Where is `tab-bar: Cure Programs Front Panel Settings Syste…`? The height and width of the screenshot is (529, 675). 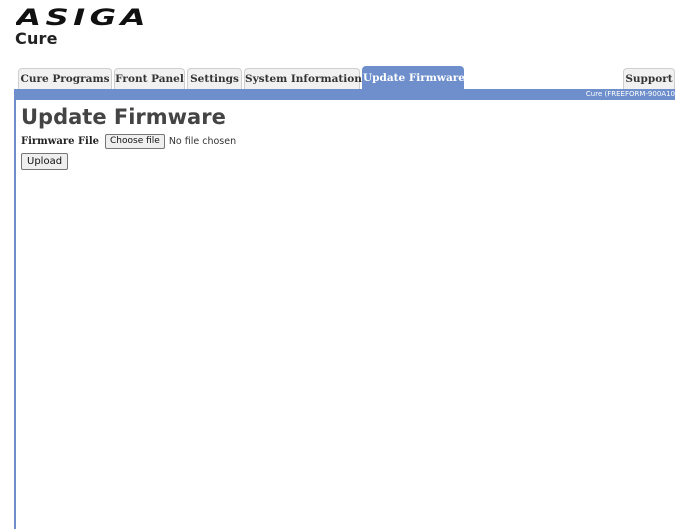 tab-bar: Cure Programs Front Panel Settings Syste… is located at coordinates (344, 76).